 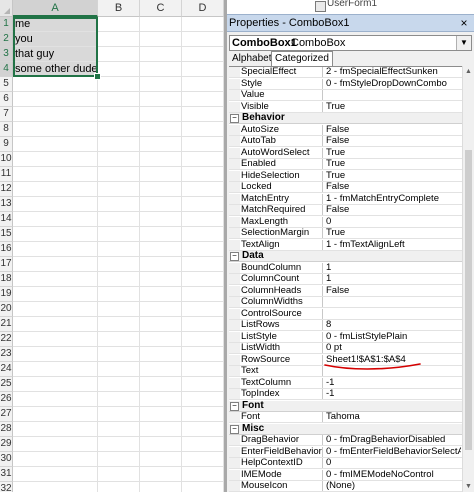 I want to click on cell-d30, so click(x=203, y=459).